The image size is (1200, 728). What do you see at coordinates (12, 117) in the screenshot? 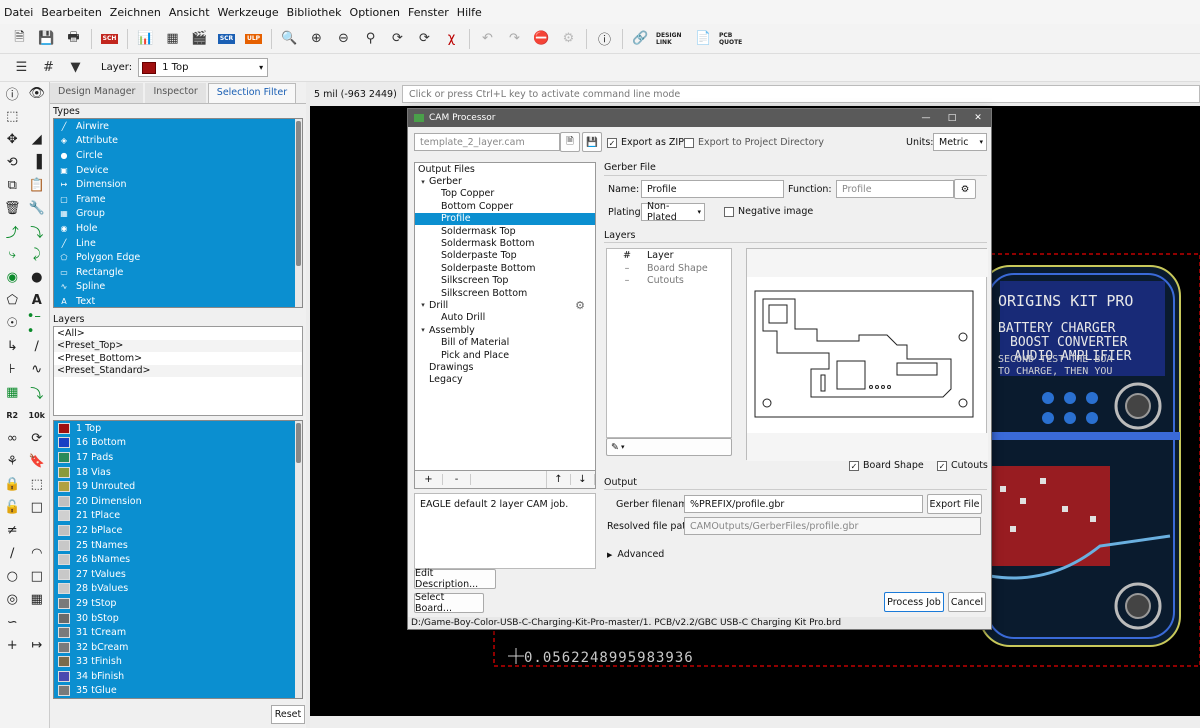
I see `select-icon: ⬚` at bounding box center [12, 117].